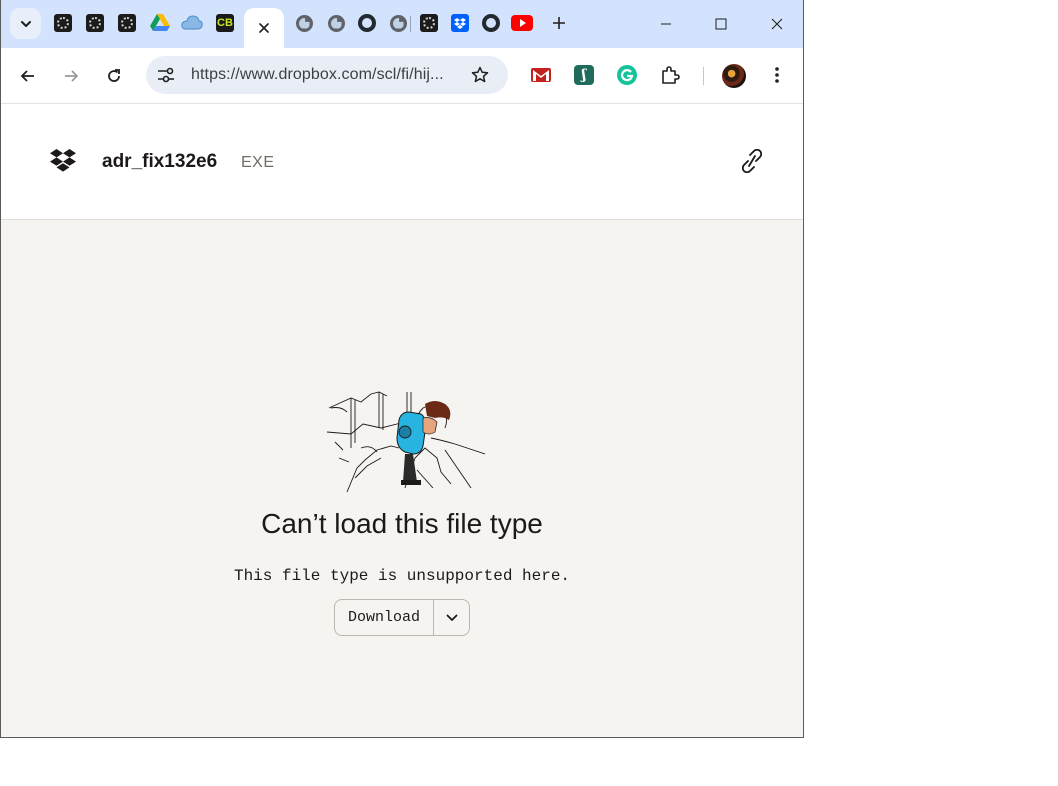 This screenshot has height=786, width=1058. I want to click on extension-s: ʃ, so click(584, 75).